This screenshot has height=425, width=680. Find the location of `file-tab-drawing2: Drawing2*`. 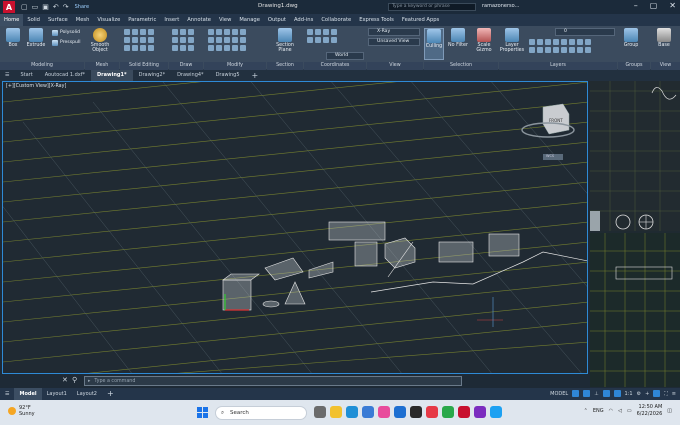

file-tab-drawing2: Drawing2* is located at coordinates (152, 75).